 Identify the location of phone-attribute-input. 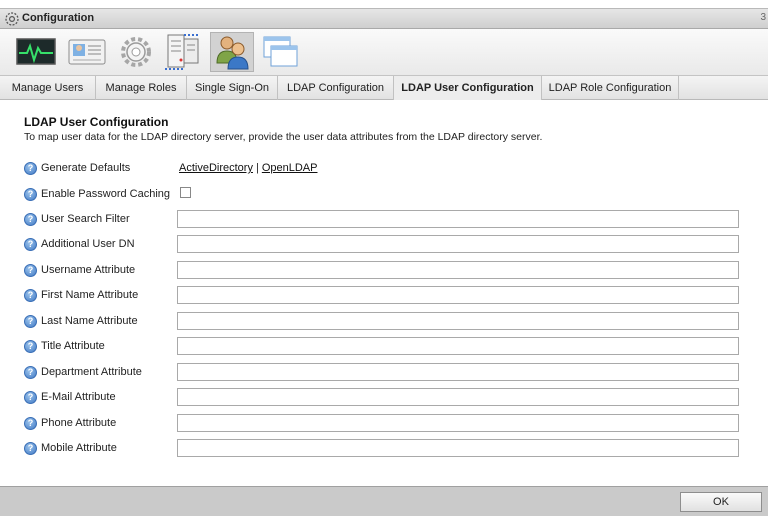
(458, 423).